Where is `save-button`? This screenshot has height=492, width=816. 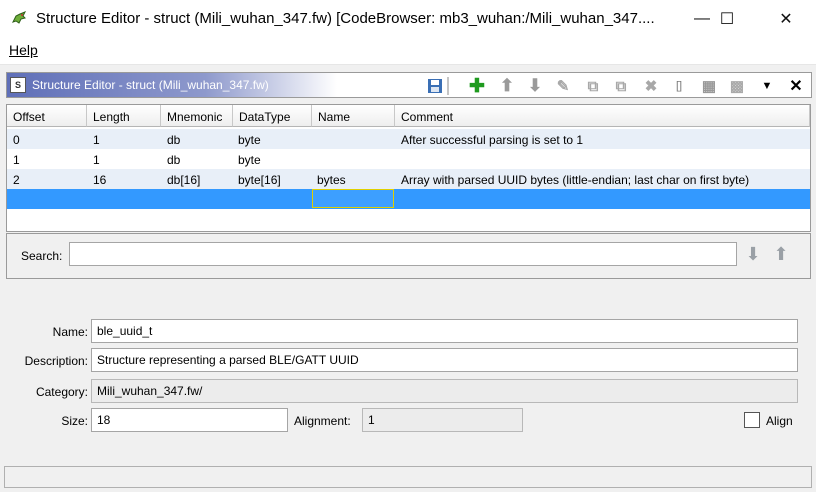
save-button is located at coordinates (435, 86).